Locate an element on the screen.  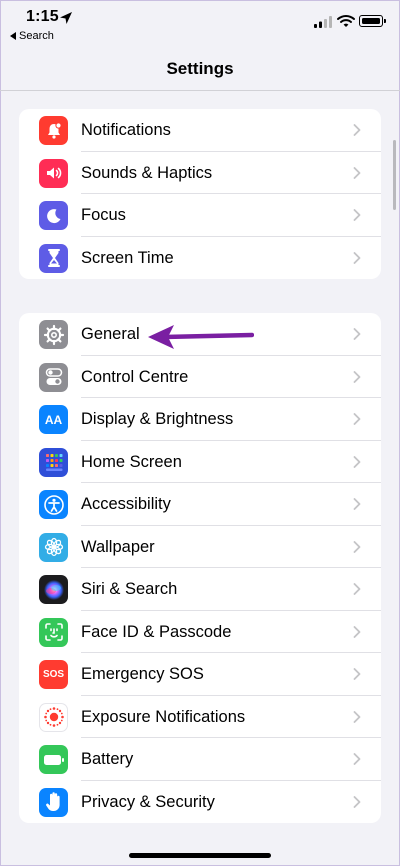
exposure-icon is located at coordinates (53, 717).